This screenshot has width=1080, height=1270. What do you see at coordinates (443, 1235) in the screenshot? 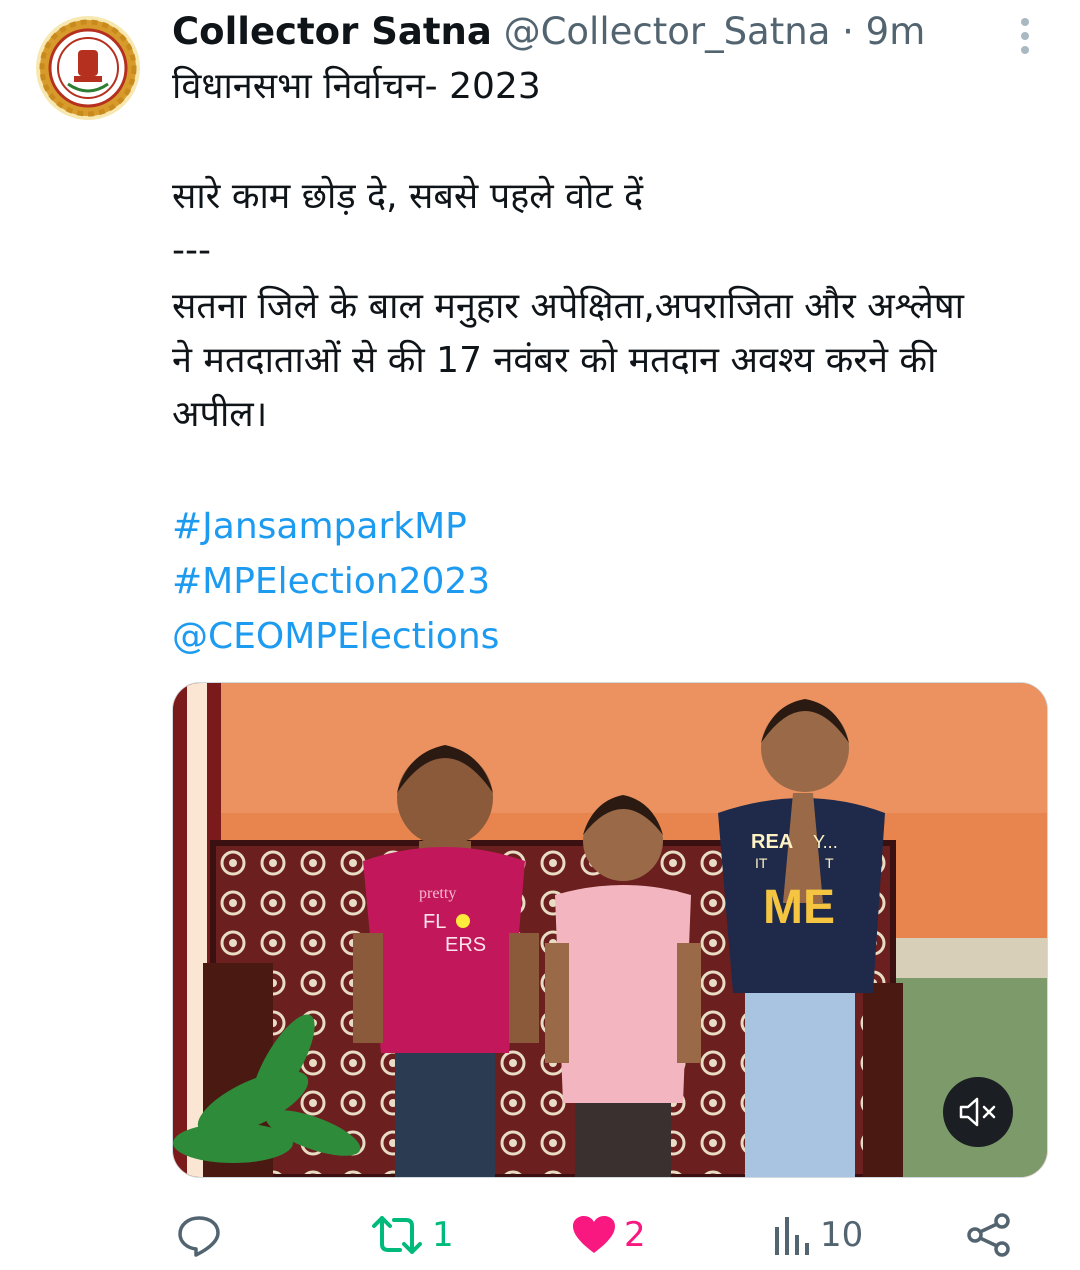
I see `retweet-count: 1` at bounding box center [443, 1235].